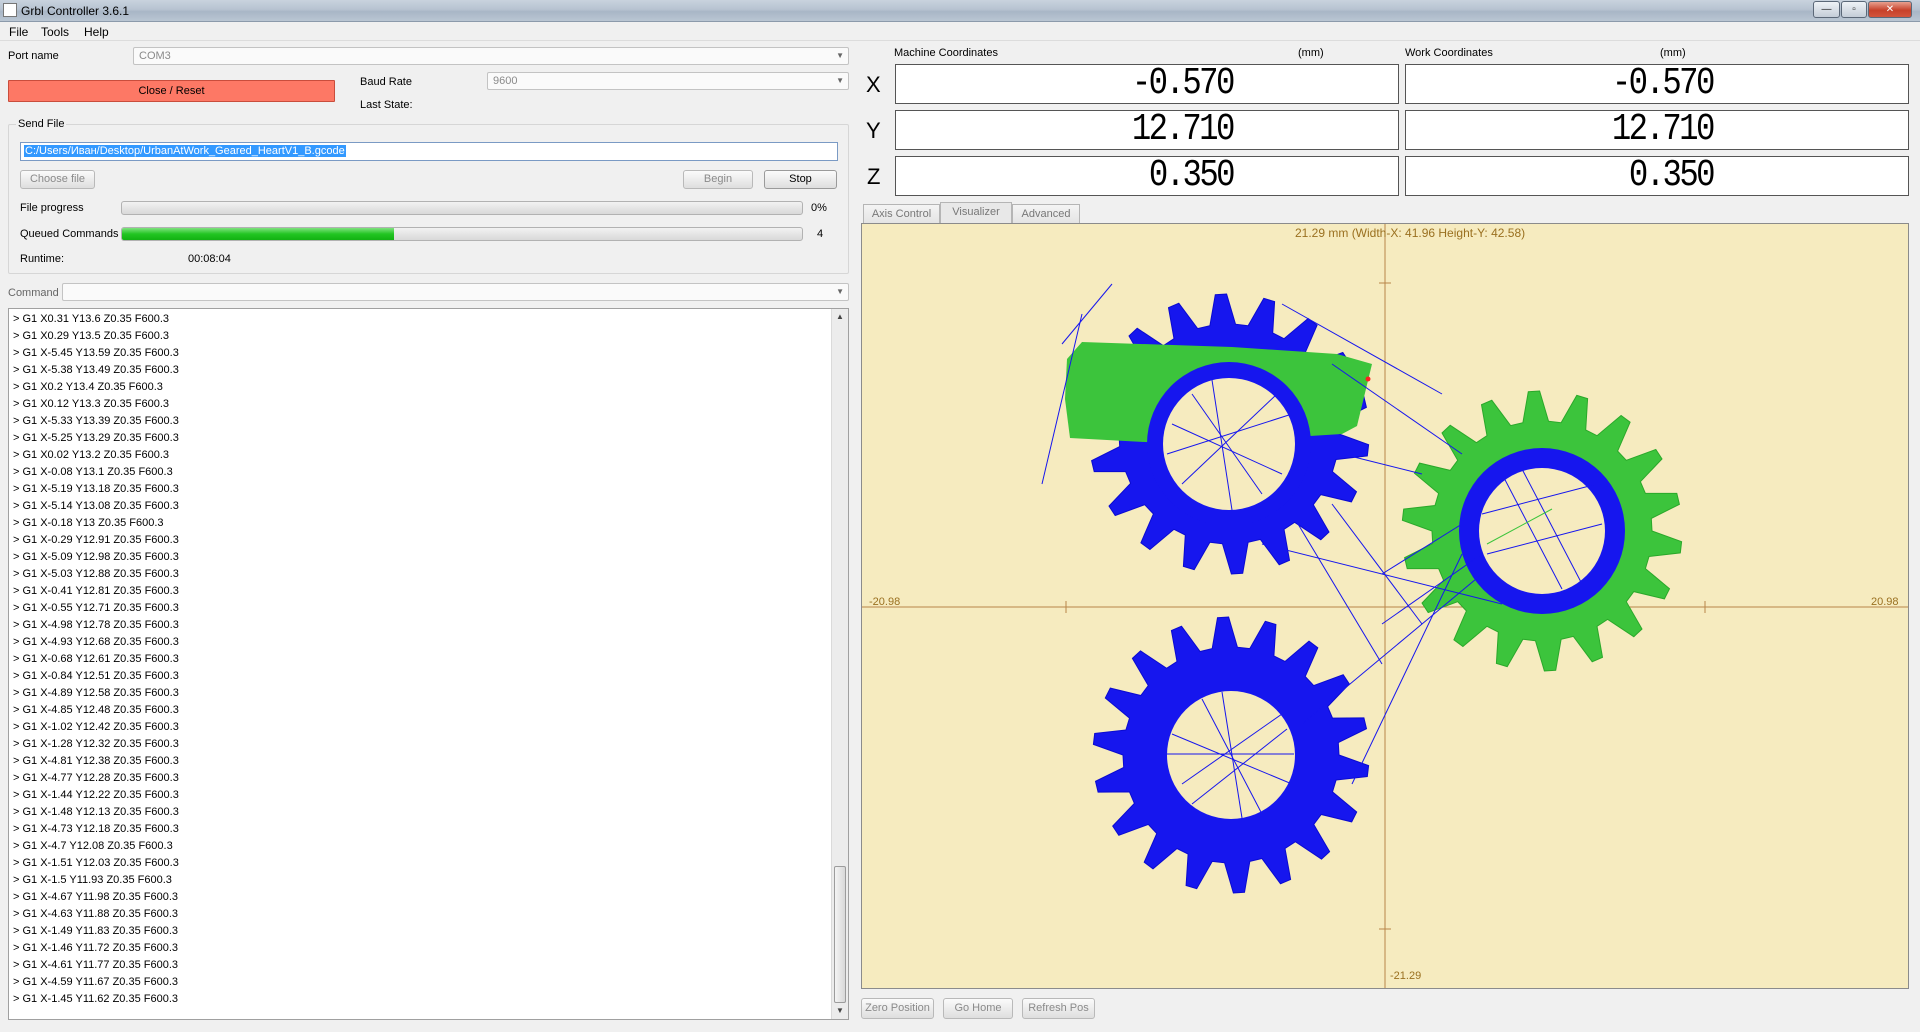  What do you see at coordinates (258, 234) in the screenshot?
I see `queued-commands-fill` at bounding box center [258, 234].